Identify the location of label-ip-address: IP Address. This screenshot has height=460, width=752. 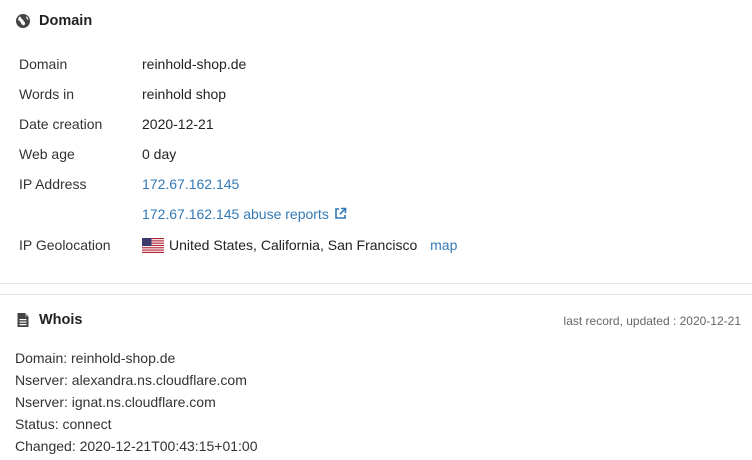
(53, 184).